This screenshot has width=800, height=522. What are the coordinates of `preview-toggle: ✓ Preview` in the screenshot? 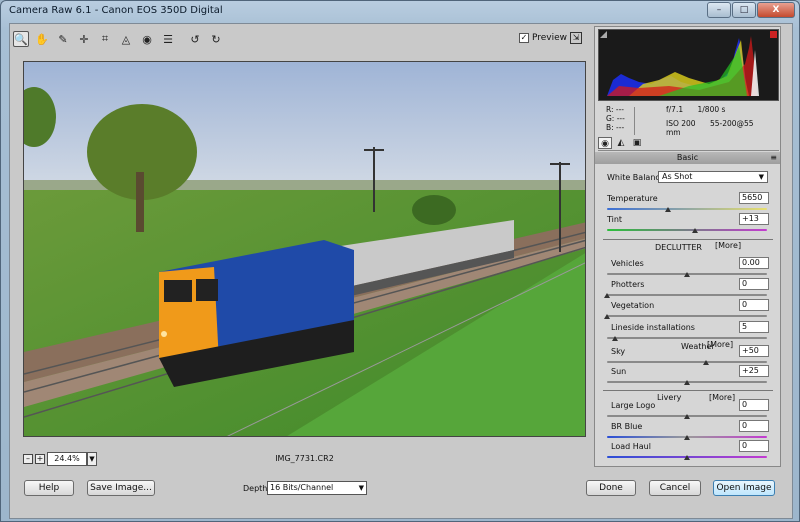 It's located at (543, 38).